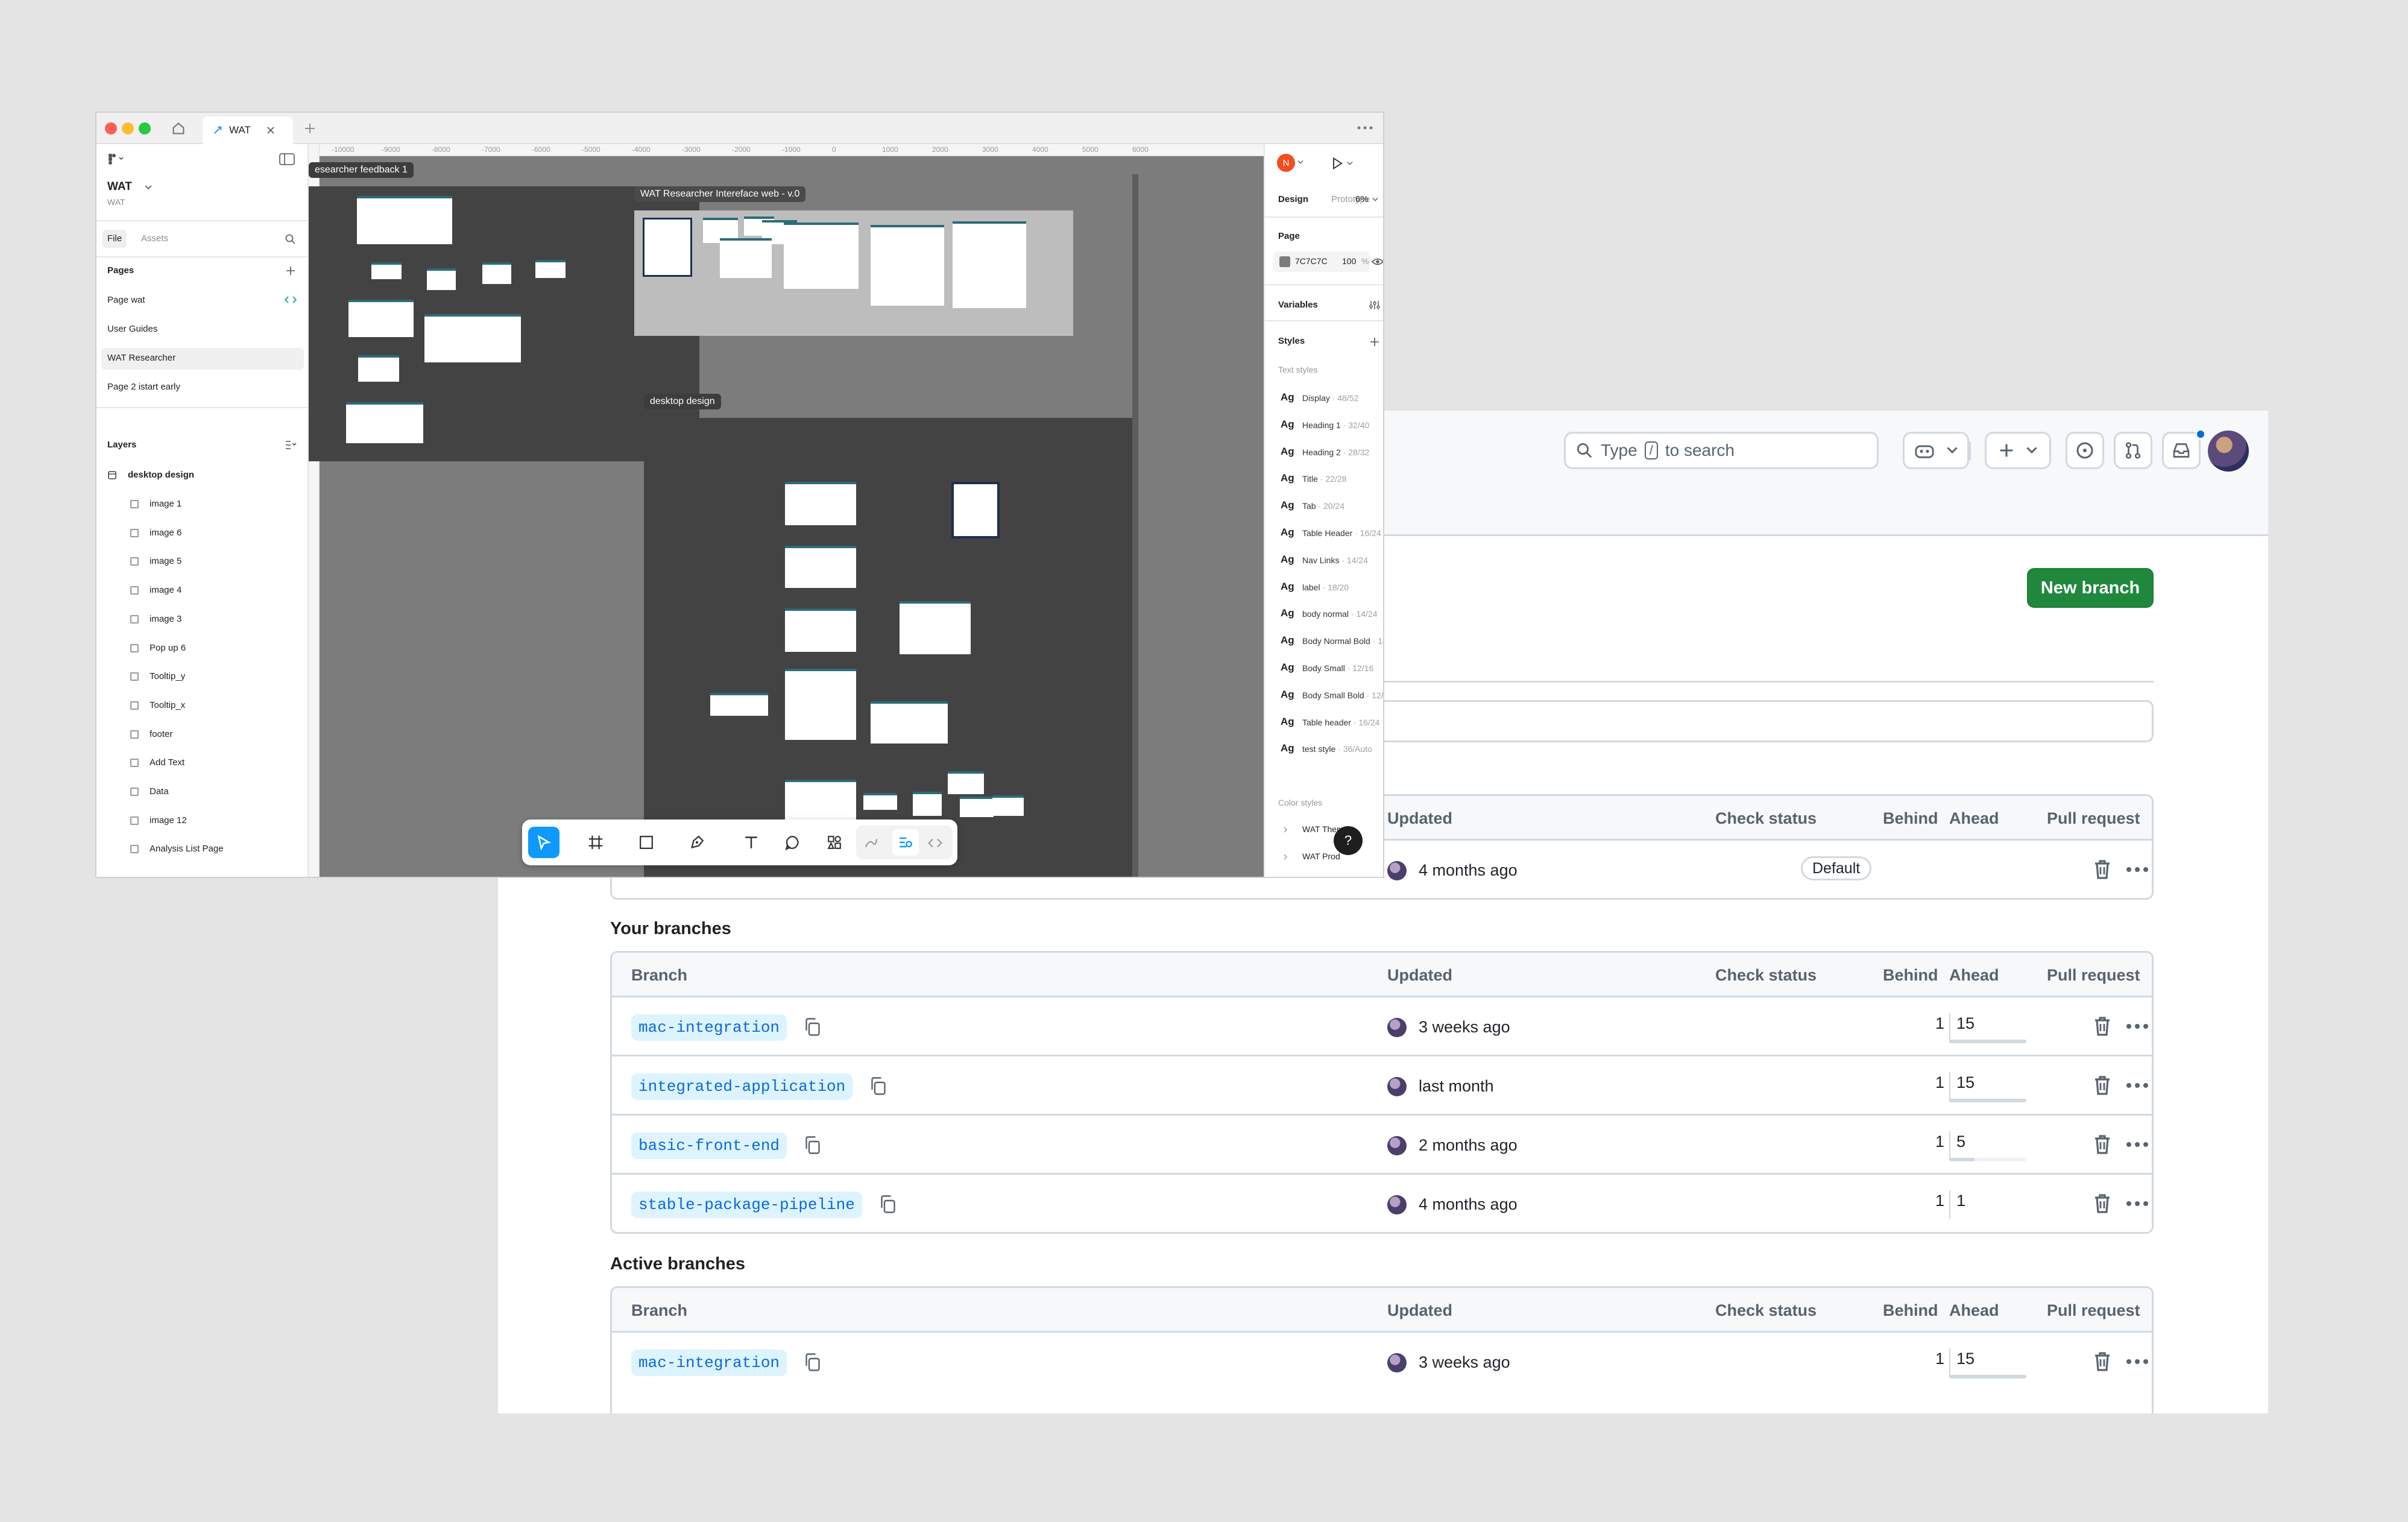 The image size is (2408, 1522). Describe the element at coordinates (154, 238) in the screenshot. I see `tab-assets: Assets` at that location.